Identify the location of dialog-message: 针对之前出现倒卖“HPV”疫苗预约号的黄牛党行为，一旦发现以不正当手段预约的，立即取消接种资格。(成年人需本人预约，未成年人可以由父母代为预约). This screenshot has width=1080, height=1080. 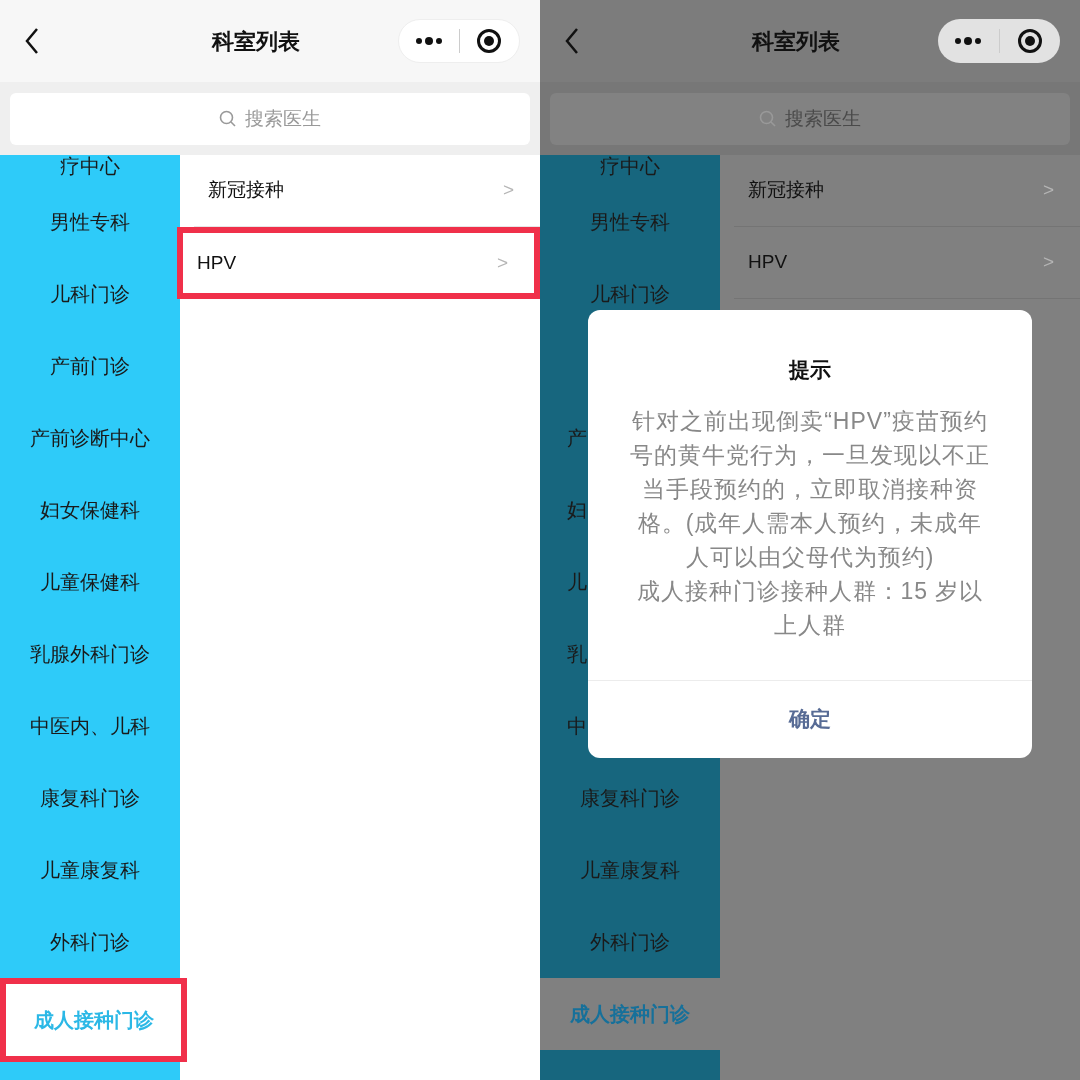
(810, 489).